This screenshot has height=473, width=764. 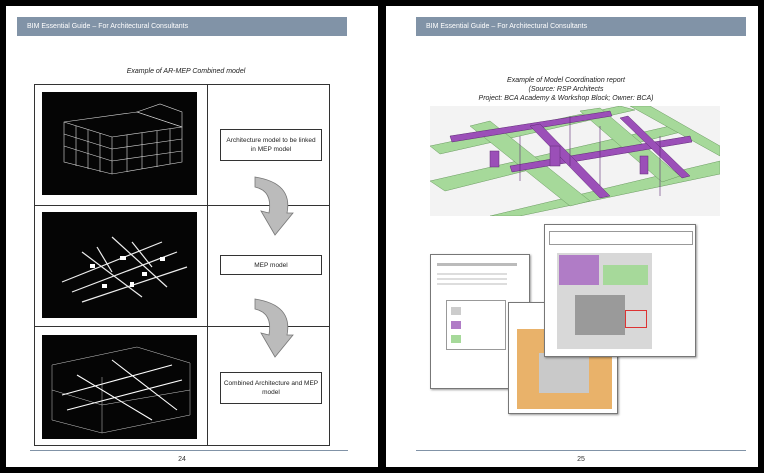 I want to click on right-page-number: 25, so click(x=581, y=459).